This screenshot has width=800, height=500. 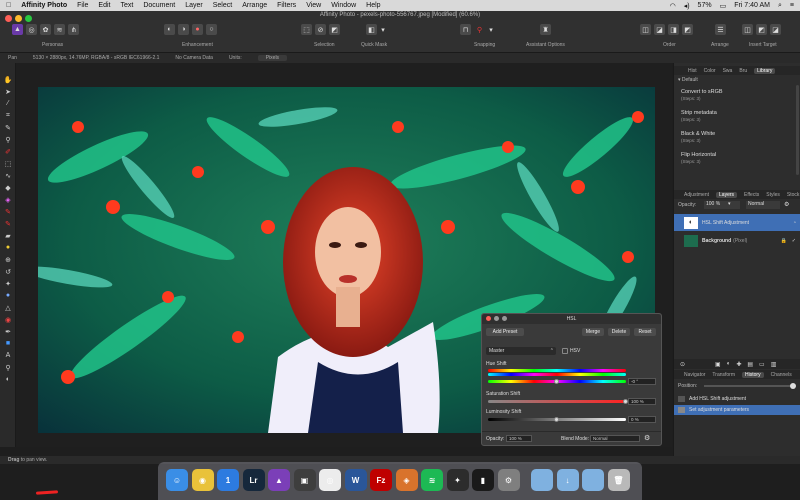 I want to click on tab-styles: Styles, so click(x=773, y=195).